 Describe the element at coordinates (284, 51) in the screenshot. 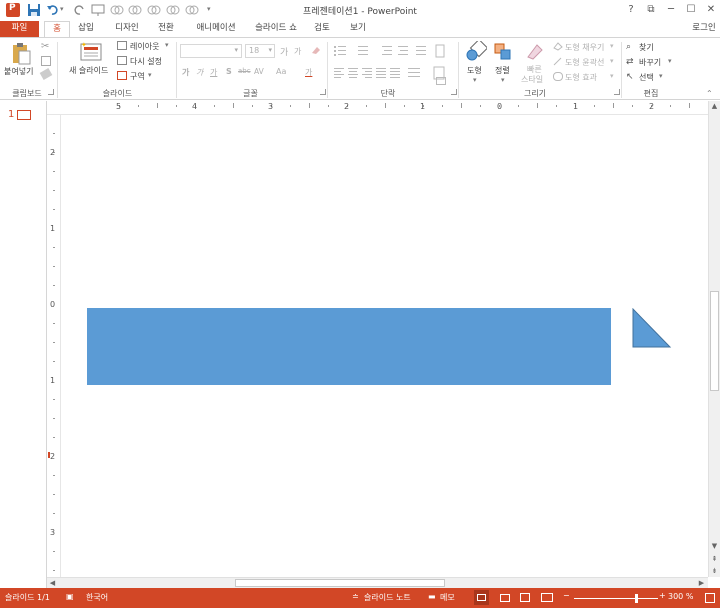

I see `grow-font-button: 가` at that location.